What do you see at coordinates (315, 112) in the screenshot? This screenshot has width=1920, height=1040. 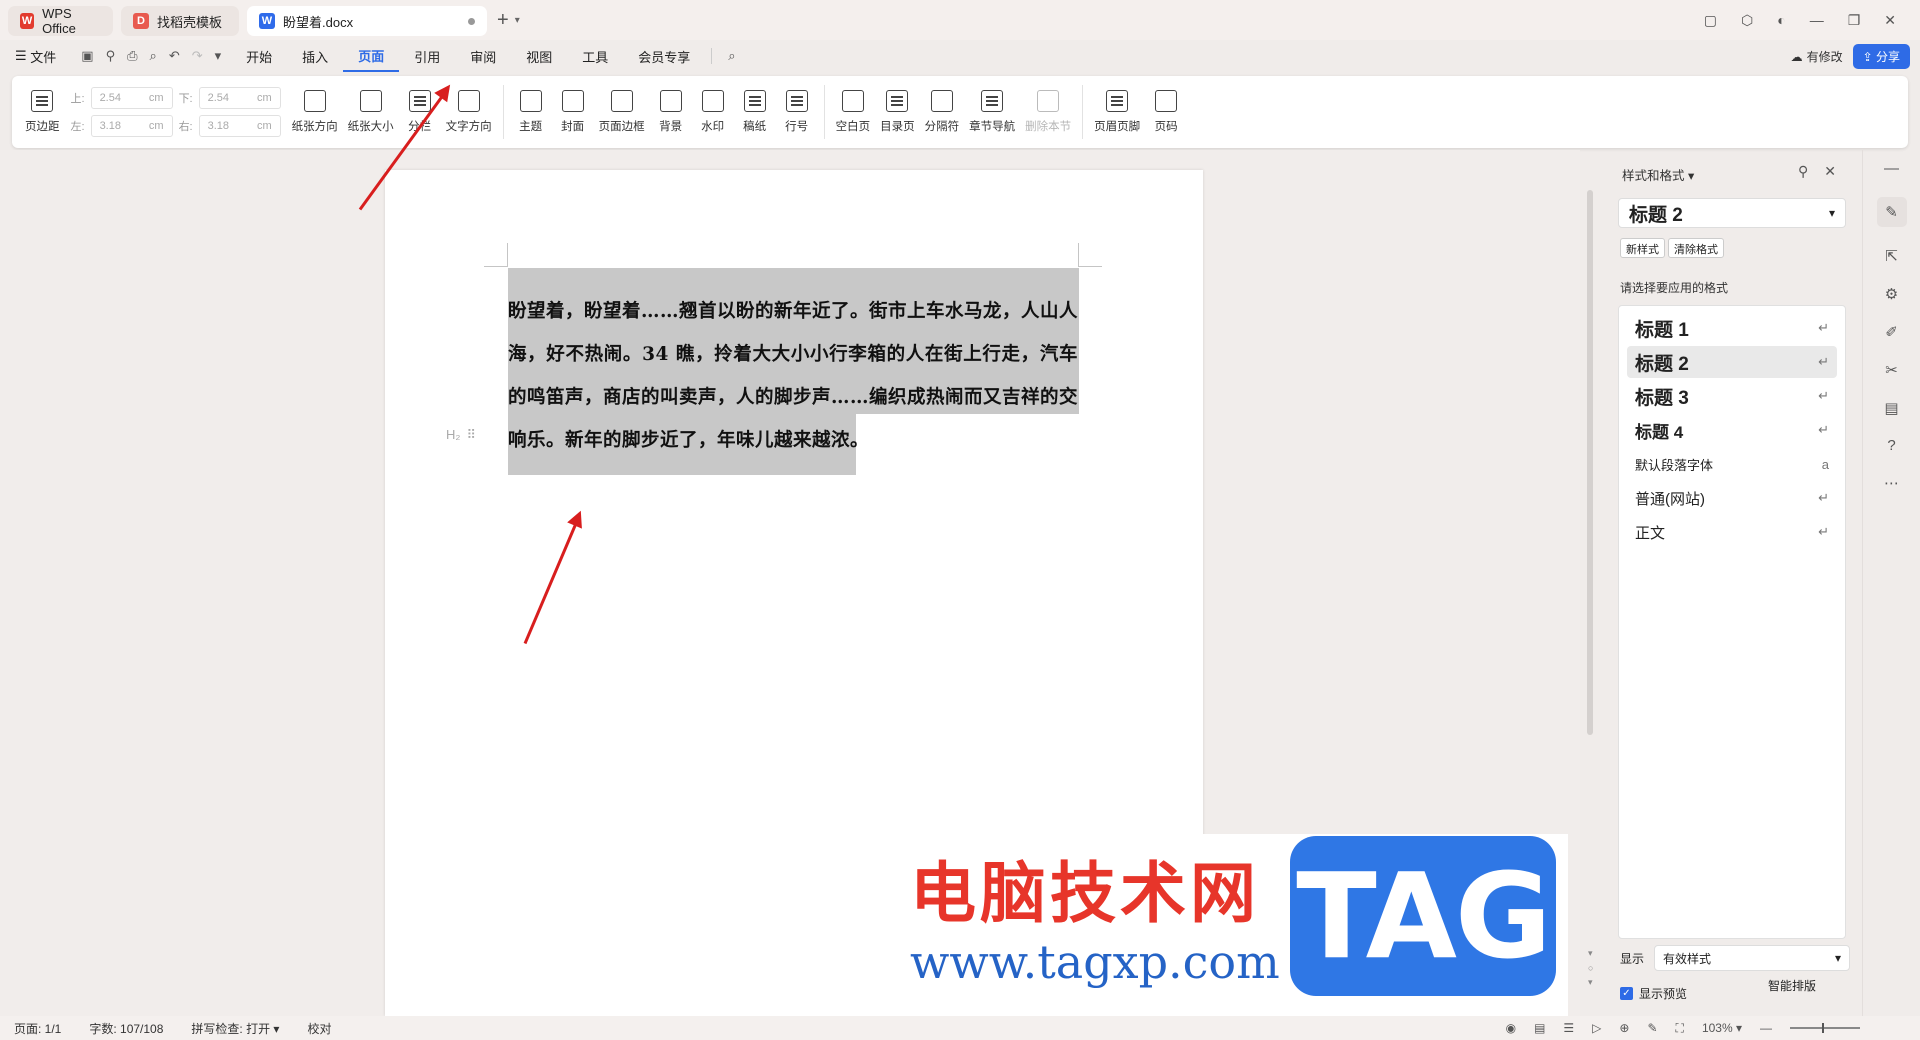 I see `orientation-button: 纸张方向` at bounding box center [315, 112].